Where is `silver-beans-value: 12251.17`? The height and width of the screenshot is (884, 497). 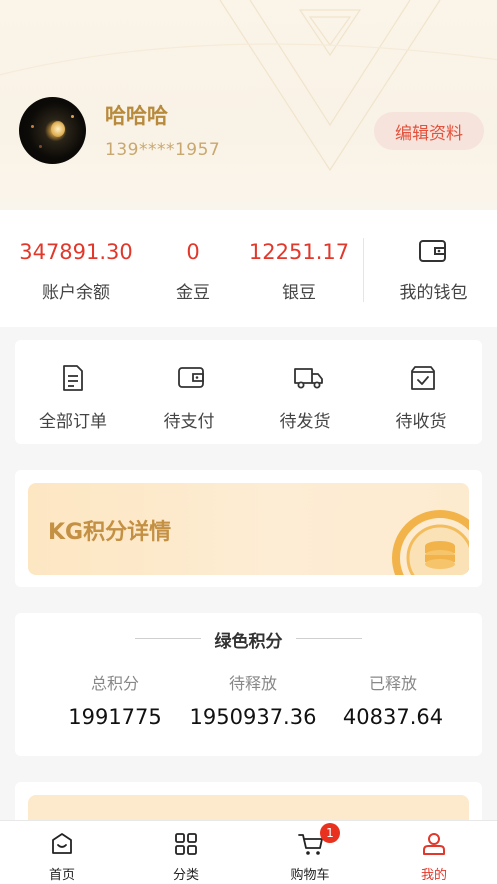 silver-beans-value: 12251.17 is located at coordinates (299, 252).